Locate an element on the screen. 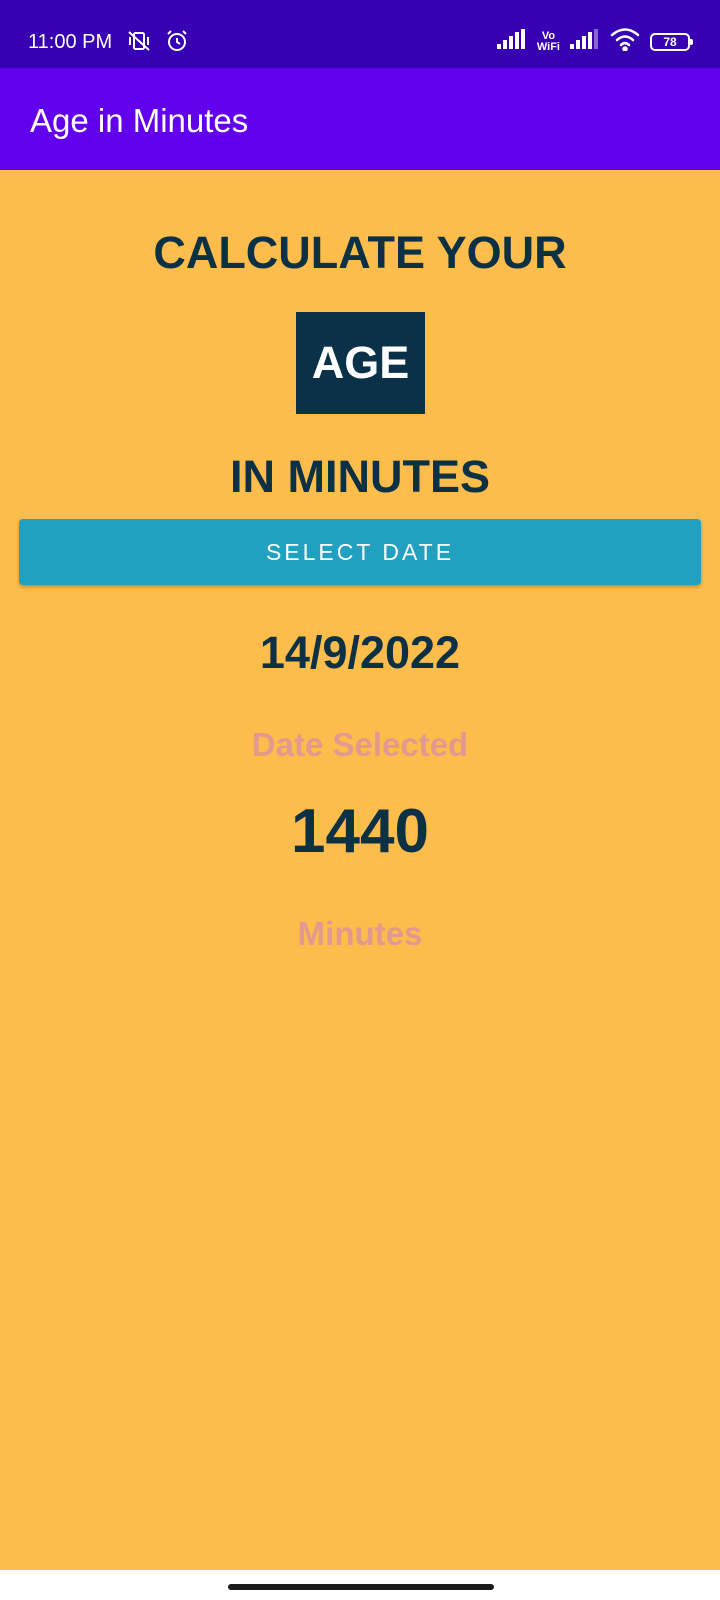  vowifi-bottom: WiFi is located at coordinates (548, 46).